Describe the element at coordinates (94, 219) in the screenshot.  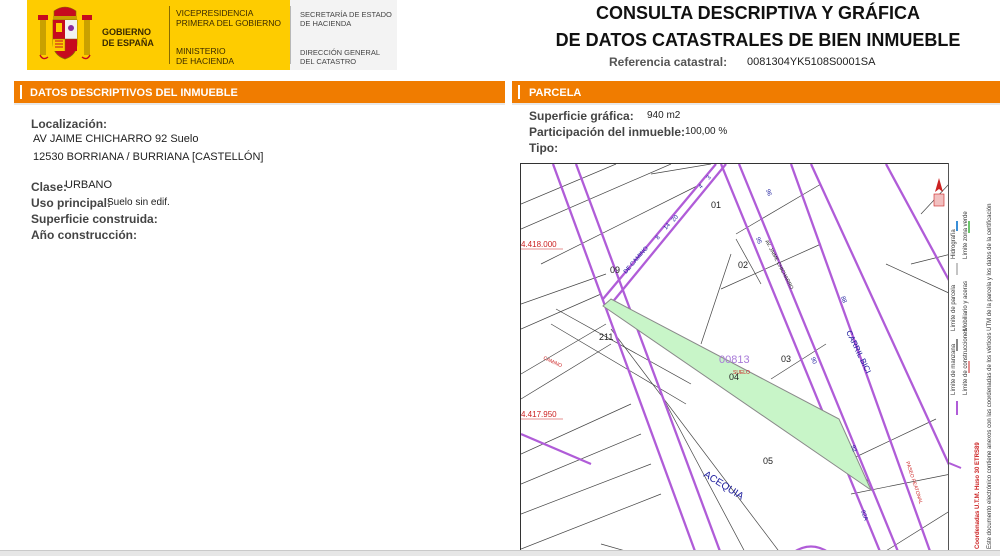
I see `superficie-construida-label: Superficie construida:` at that location.